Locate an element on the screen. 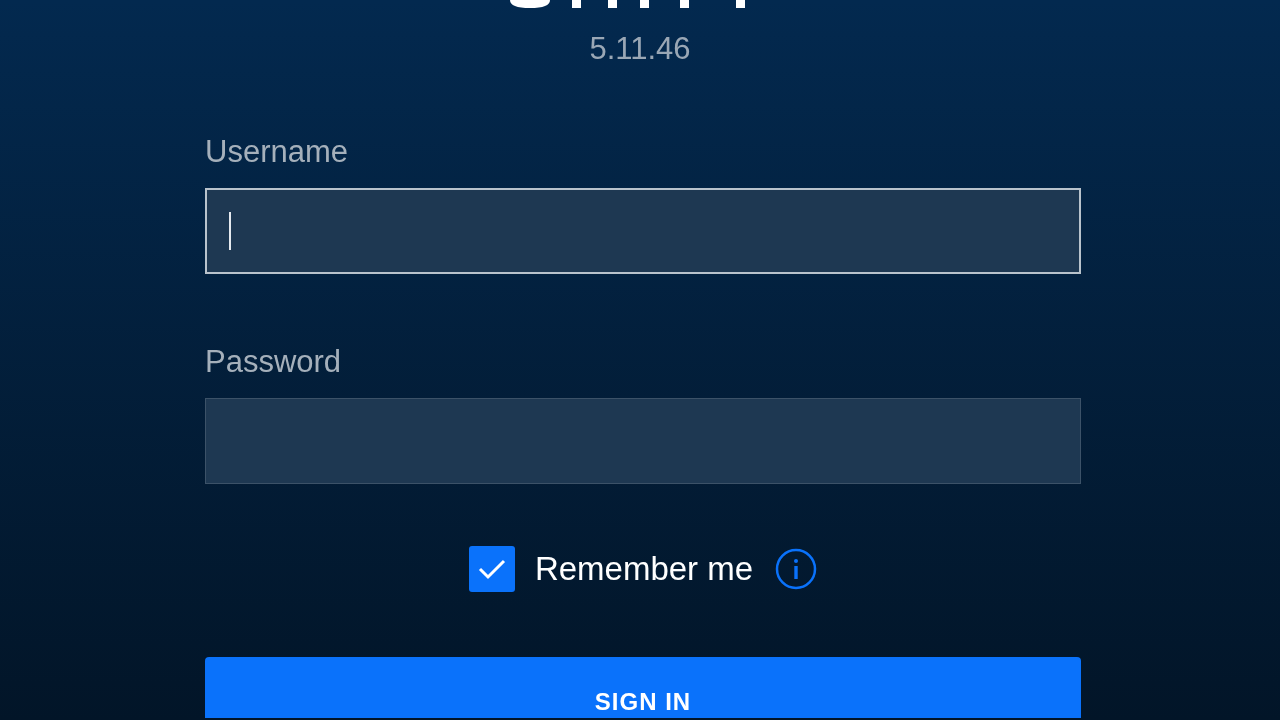 The image size is (1280, 720). checkbox-label: Remember me is located at coordinates (644, 569).